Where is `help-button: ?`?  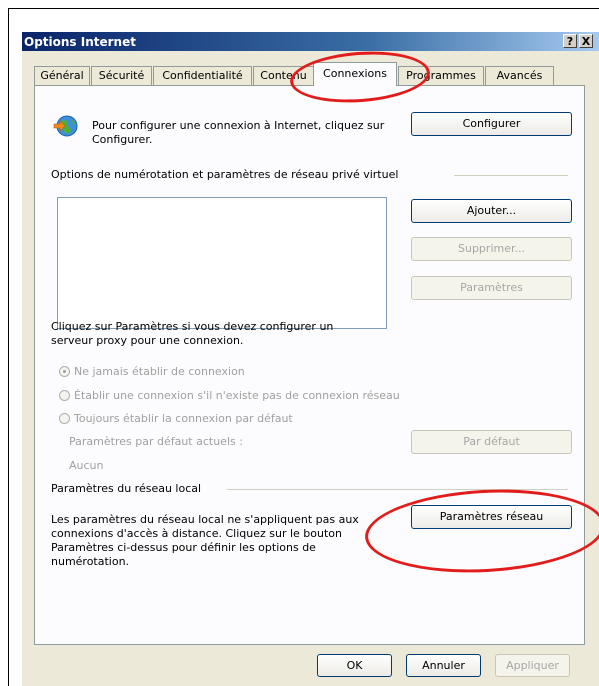
help-button: ? is located at coordinates (570, 41).